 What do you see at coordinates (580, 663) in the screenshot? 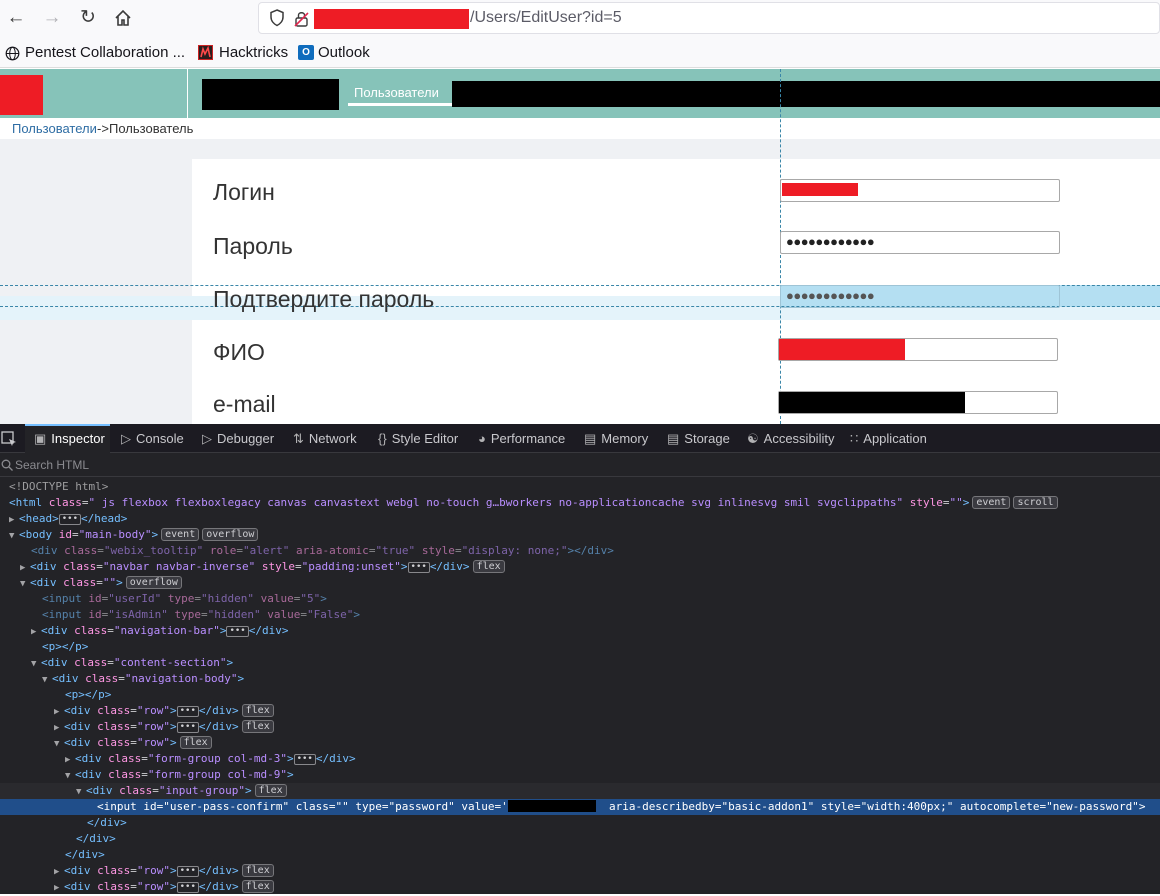
I see `tree-node-content-section: ▼ <div class="content-section">` at bounding box center [580, 663].